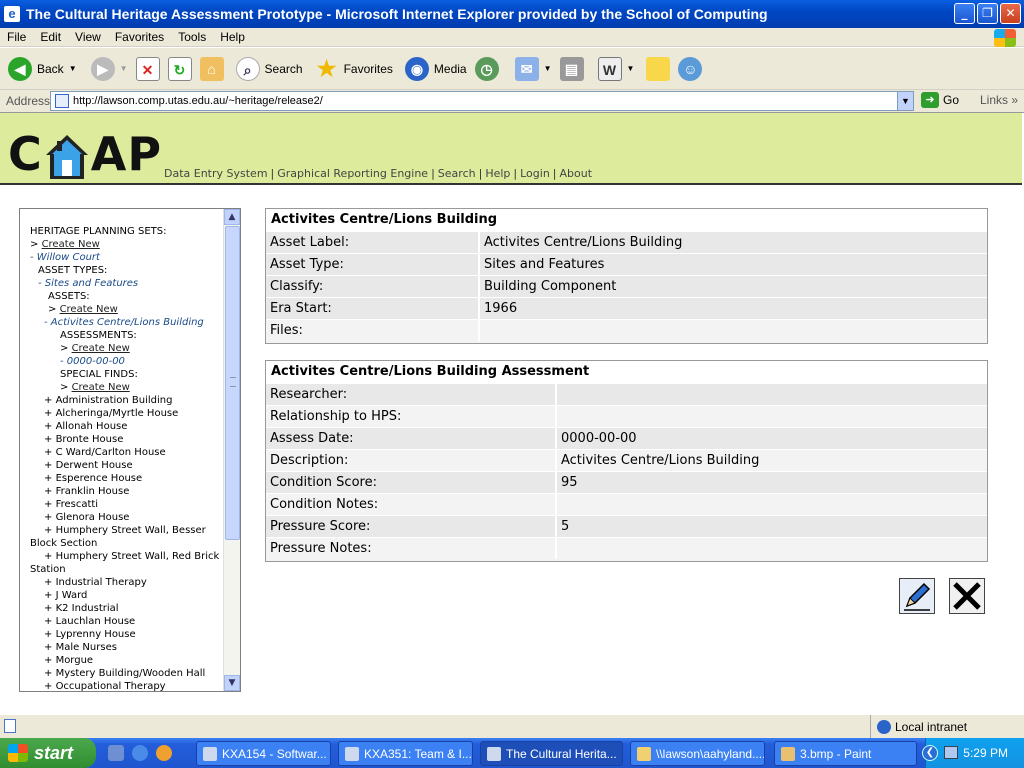  Describe the element at coordinates (16, 37) in the screenshot. I see `menu-file: File` at that location.